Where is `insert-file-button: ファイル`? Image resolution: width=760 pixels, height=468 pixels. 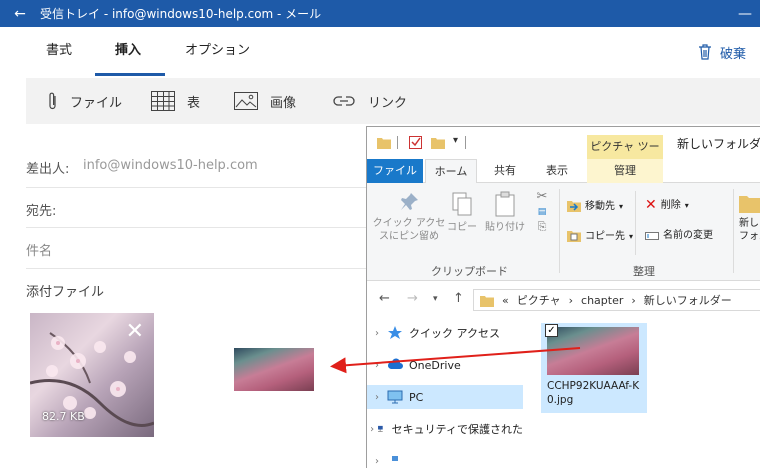
insert-file-button: ファイル is located at coordinates (85, 101).